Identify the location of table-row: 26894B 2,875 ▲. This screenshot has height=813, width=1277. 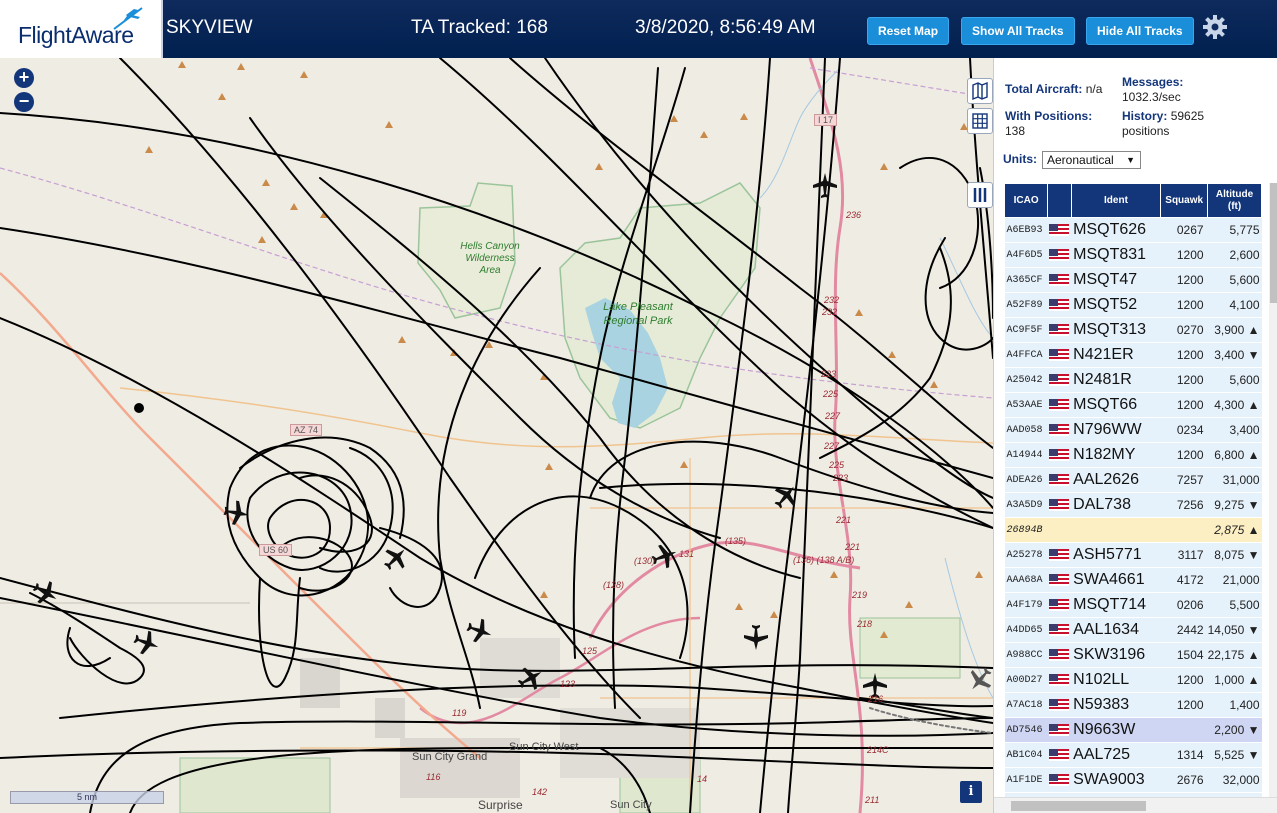
(1133, 530).